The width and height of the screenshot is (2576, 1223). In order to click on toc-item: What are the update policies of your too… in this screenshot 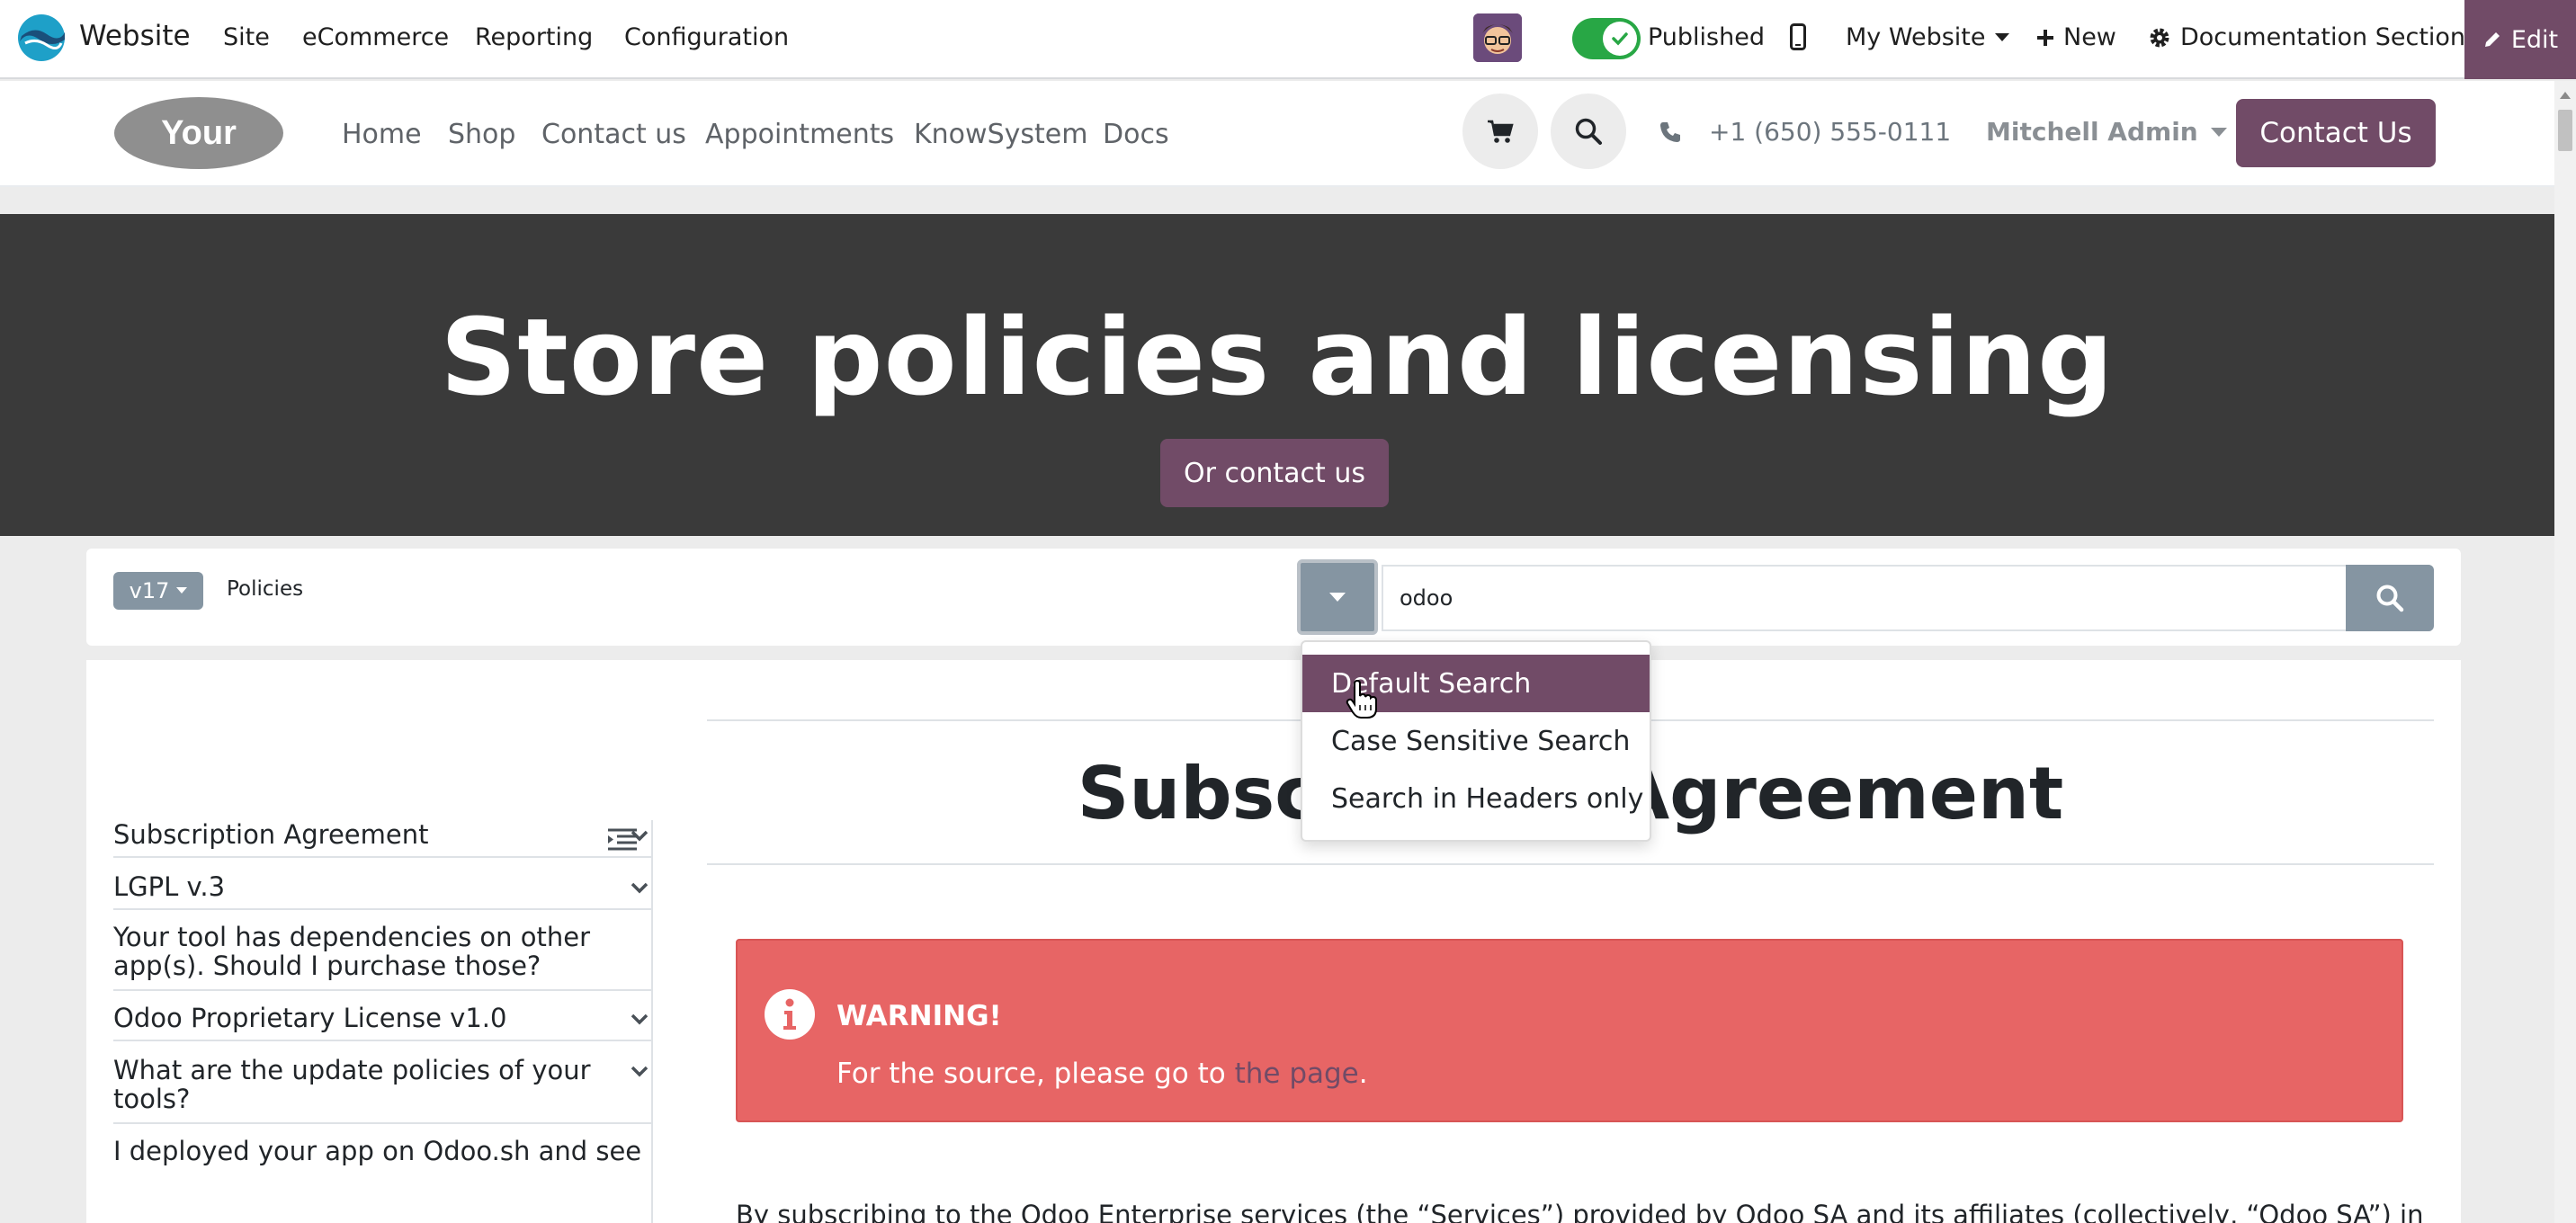, I will do `click(383, 1090)`.